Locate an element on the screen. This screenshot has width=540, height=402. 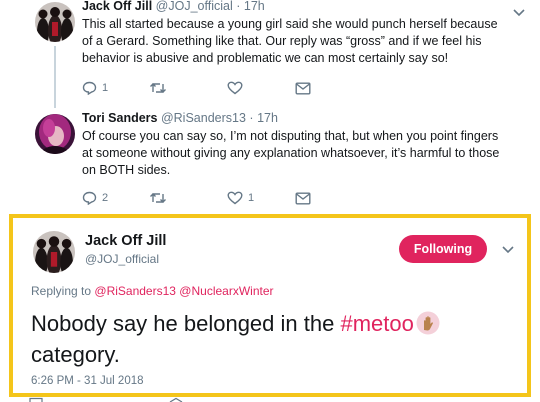
tweet-text-part: Nobody say he belonged in the is located at coordinates (186, 323).